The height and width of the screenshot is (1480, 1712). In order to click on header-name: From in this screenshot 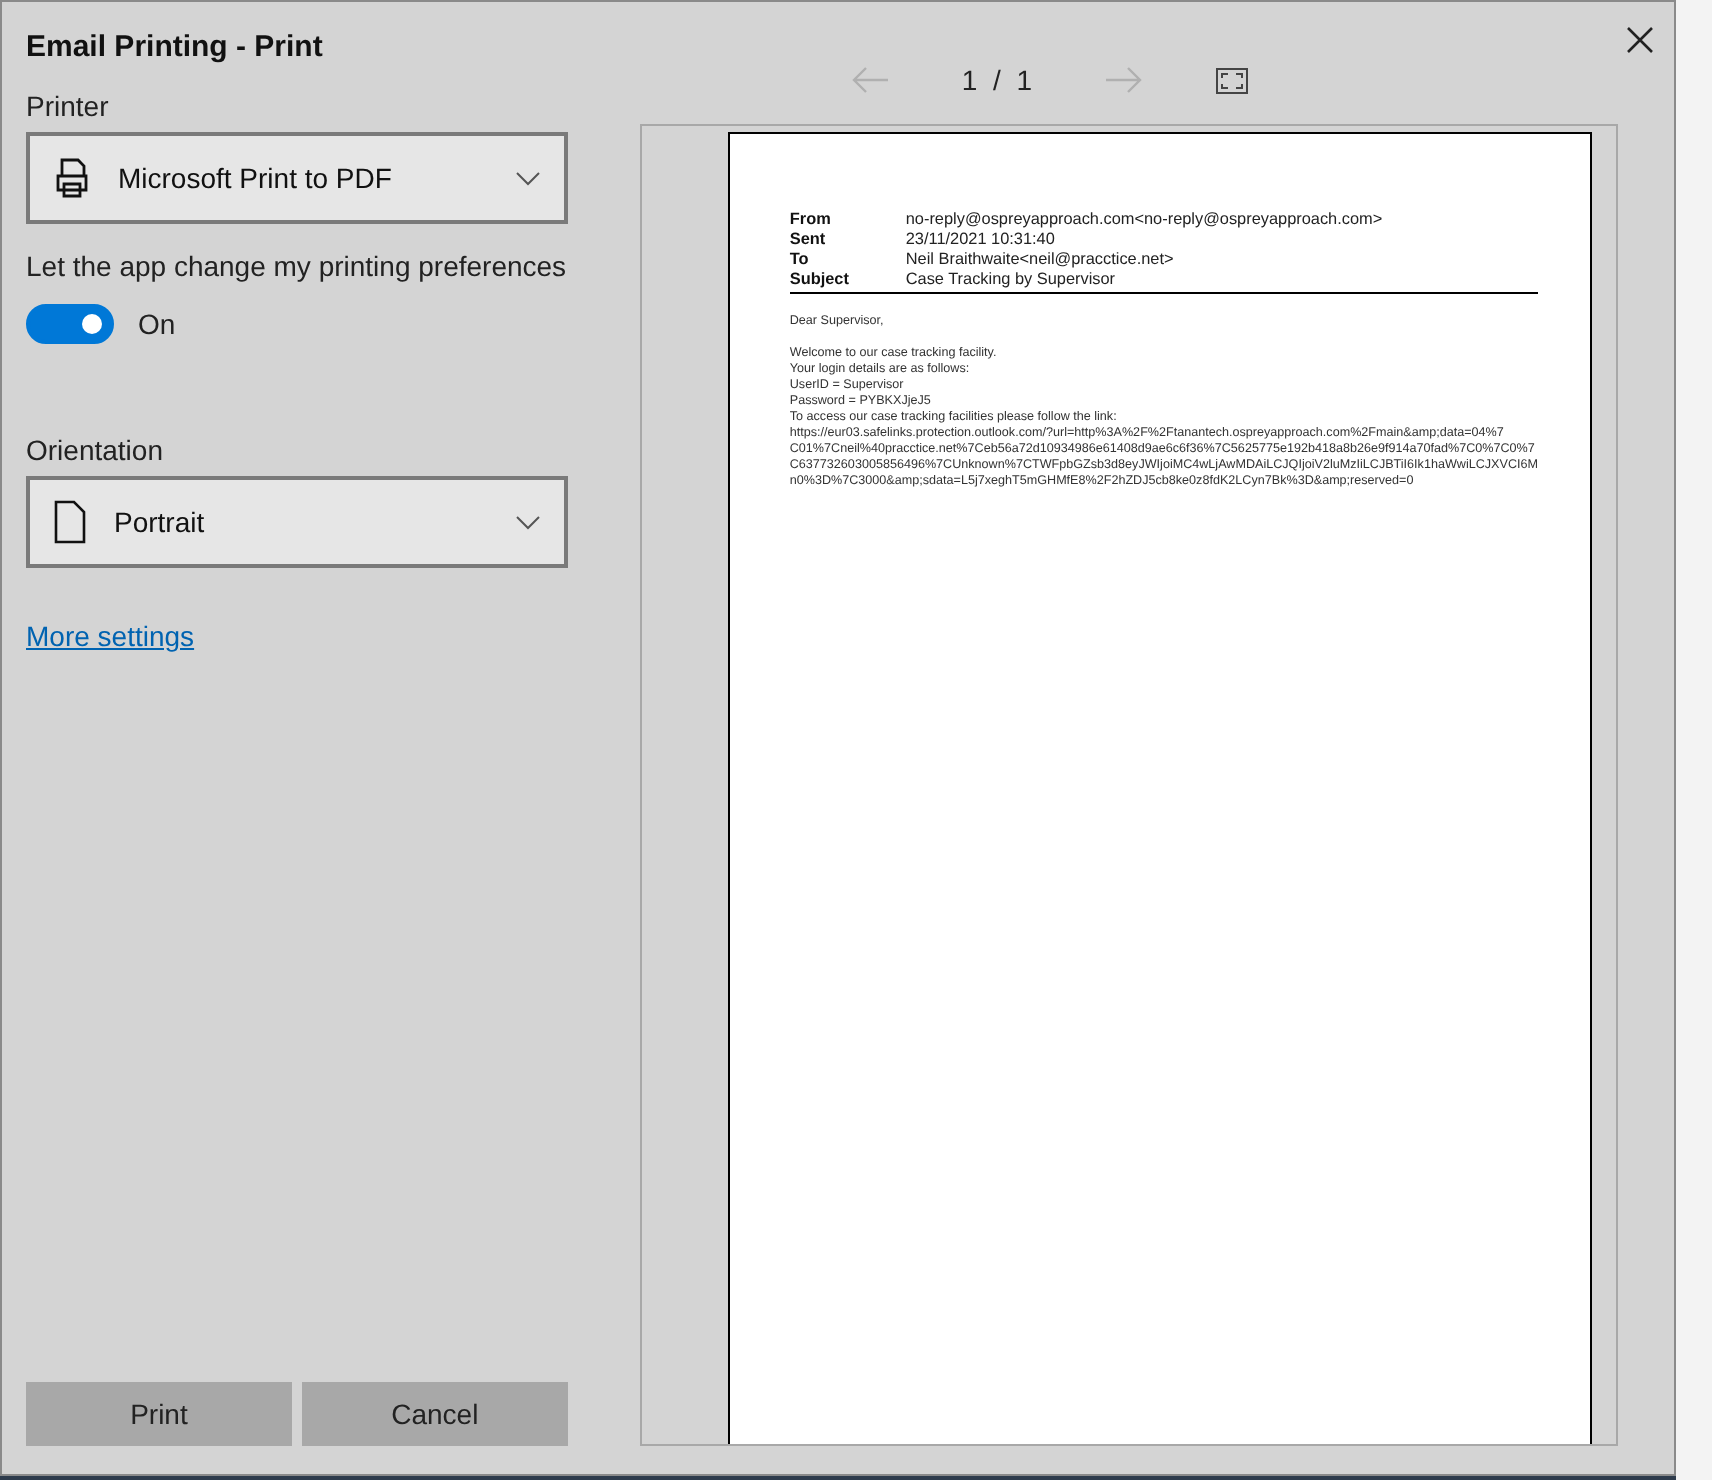, I will do `click(811, 220)`.